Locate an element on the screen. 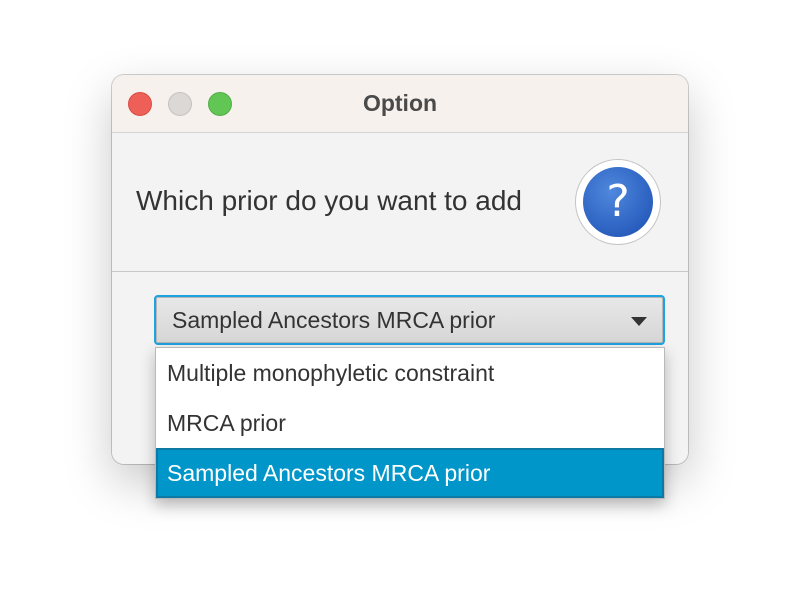  question-icon: ? is located at coordinates (618, 202).